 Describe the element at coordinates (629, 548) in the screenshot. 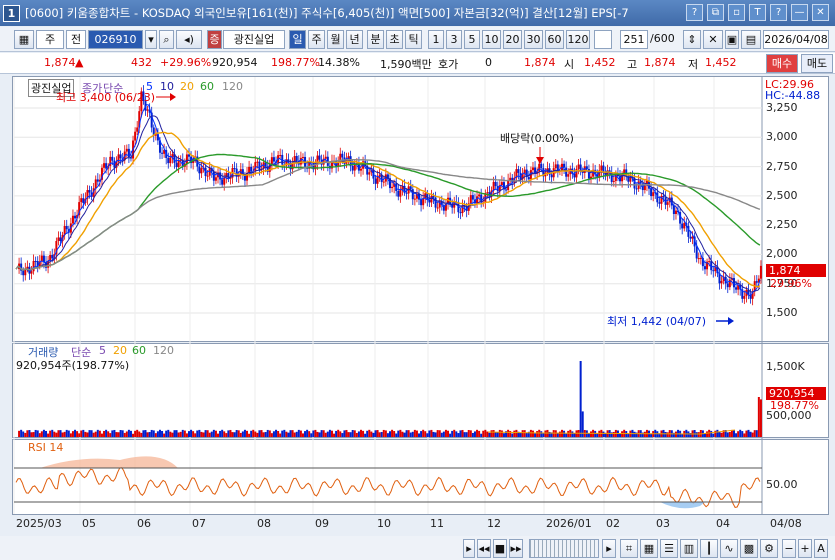

I see `chart-style-icon: ⌗` at that location.